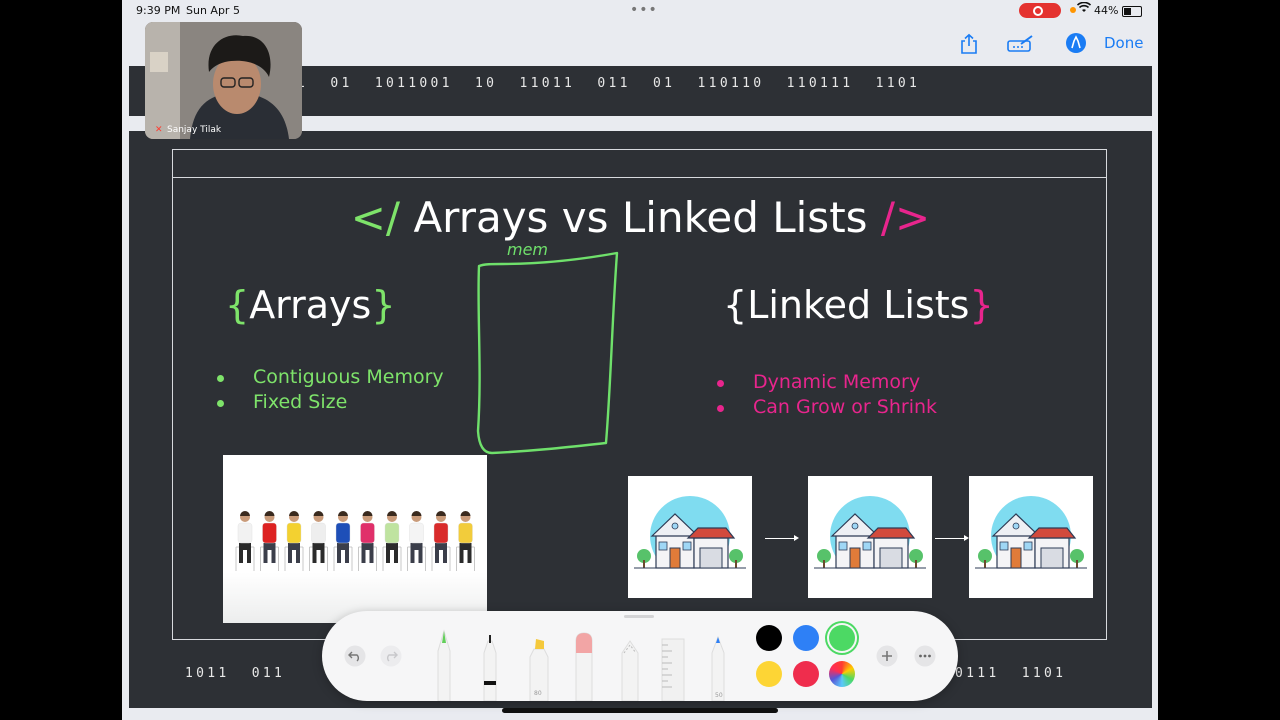  Describe the element at coordinates (584, 666) in the screenshot. I see `eraser-tool-icon` at that location.